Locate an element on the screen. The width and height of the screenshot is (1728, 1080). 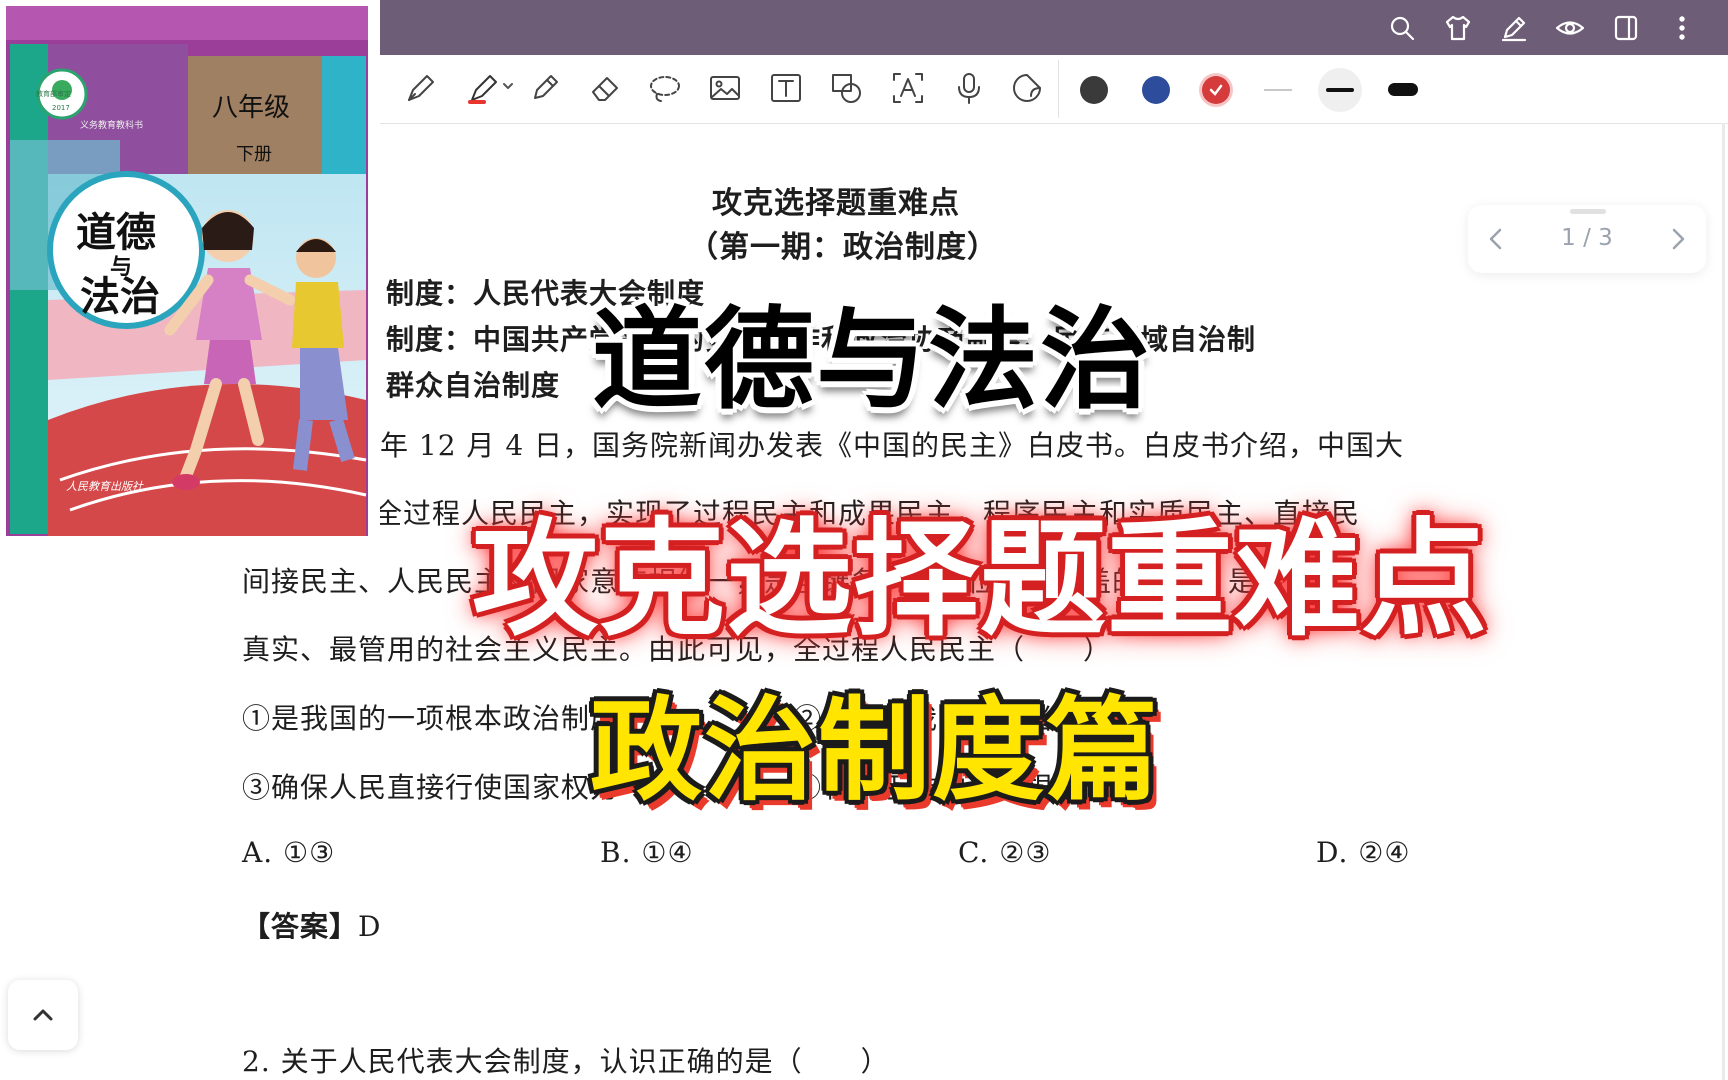
drag-handle is located at coordinates (1588, 211).